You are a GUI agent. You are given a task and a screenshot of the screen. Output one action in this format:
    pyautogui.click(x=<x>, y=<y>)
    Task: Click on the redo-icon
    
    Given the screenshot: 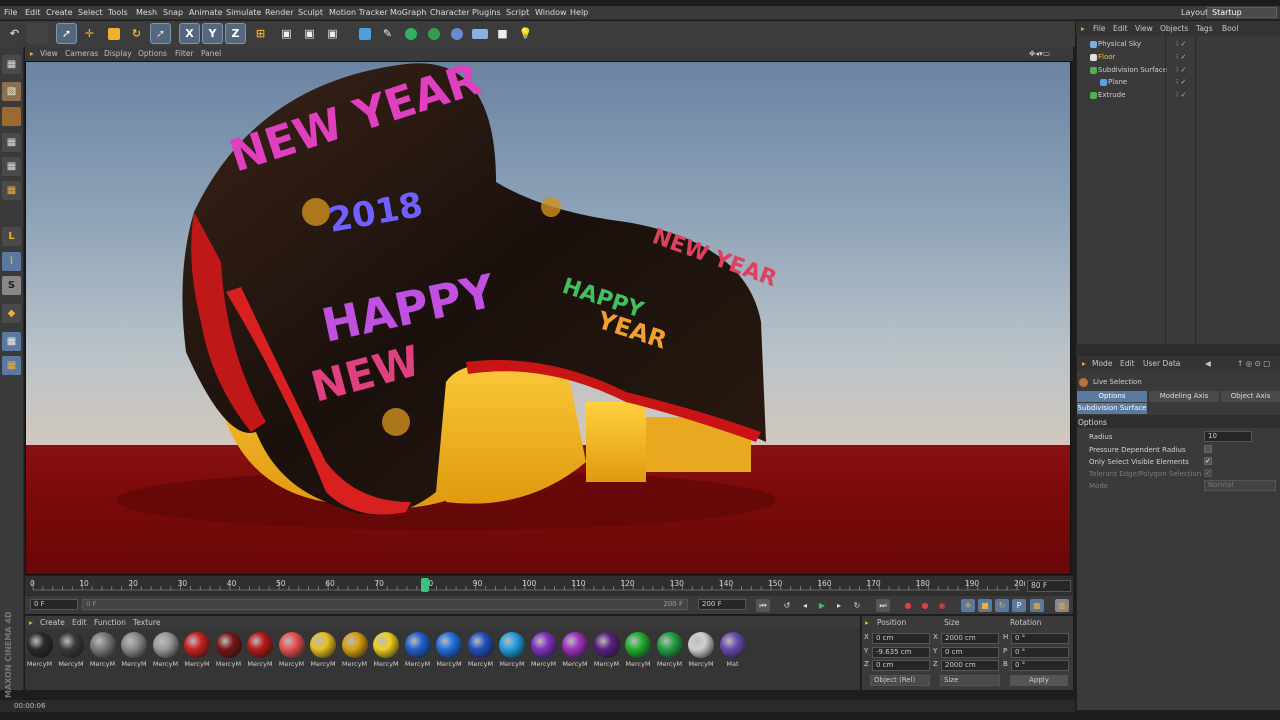 What is the action you would take?
    pyautogui.click(x=37, y=33)
    